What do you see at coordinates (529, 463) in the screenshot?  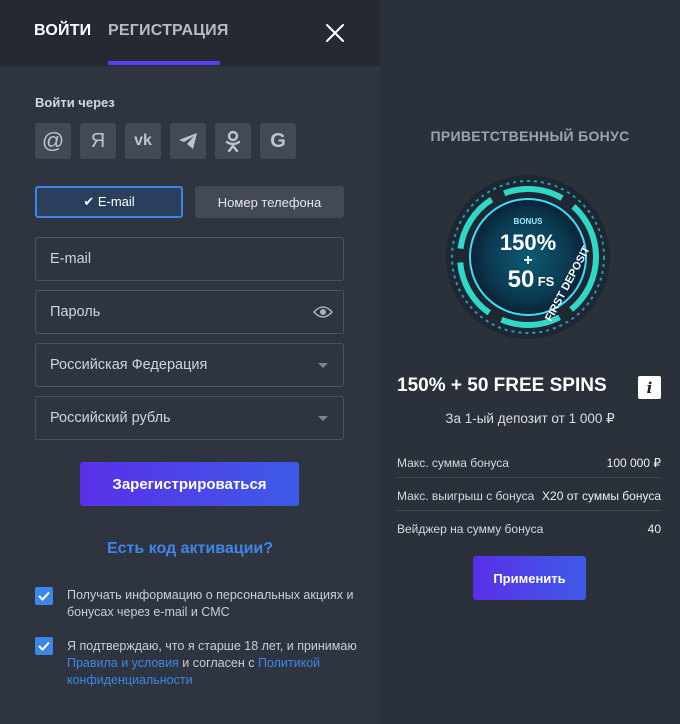 I see `bonus-row: Макс. сумма бонуса 100 000 ₽` at bounding box center [529, 463].